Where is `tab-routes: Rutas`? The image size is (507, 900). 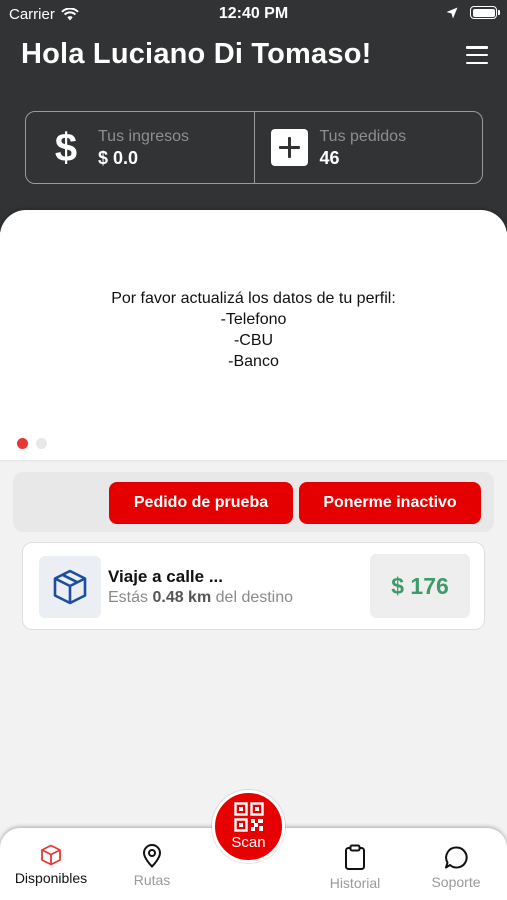
tab-routes: Rutas is located at coordinates (152, 866).